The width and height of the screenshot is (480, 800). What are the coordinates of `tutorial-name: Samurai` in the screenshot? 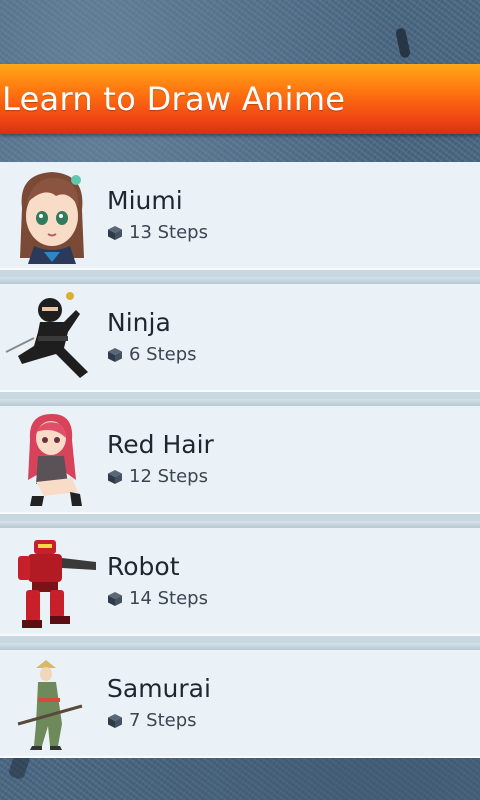 It's located at (159, 688).